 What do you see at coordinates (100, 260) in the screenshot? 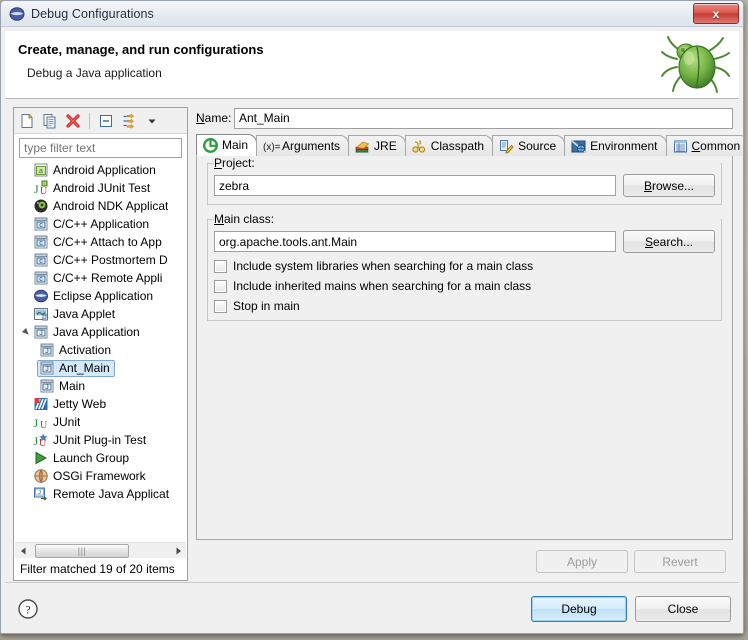
I see `tree-item-c-c-postmortem-d: c C/C++ Postmortem D` at bounding box center [100, 260].